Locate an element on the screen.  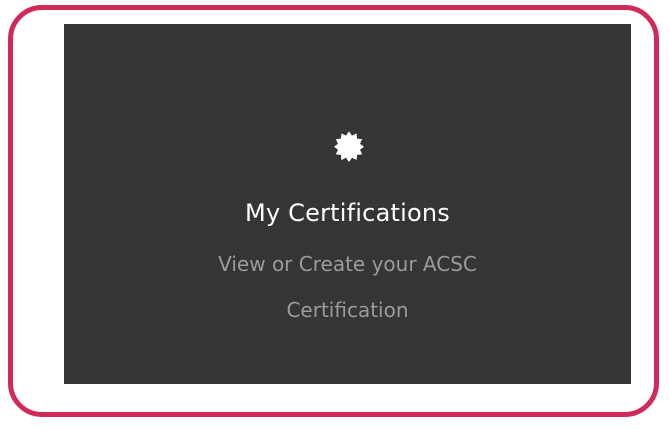
card-title: My Certifications is located at coordinates (347, 213).